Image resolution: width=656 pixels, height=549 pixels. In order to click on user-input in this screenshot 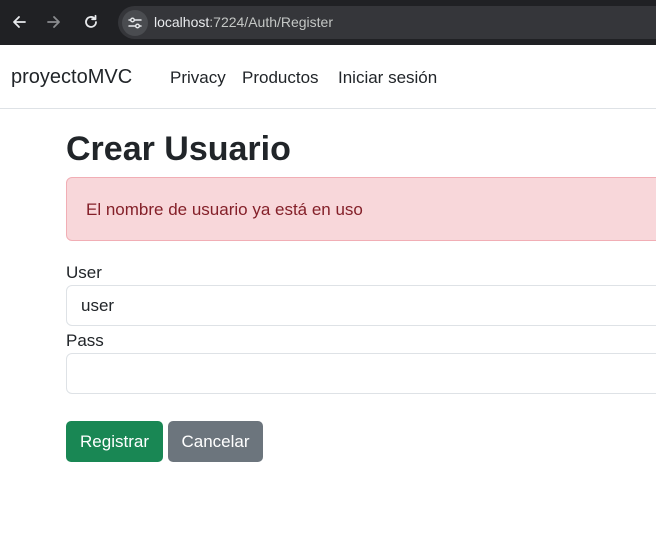, I will do `click(361, 305)`.